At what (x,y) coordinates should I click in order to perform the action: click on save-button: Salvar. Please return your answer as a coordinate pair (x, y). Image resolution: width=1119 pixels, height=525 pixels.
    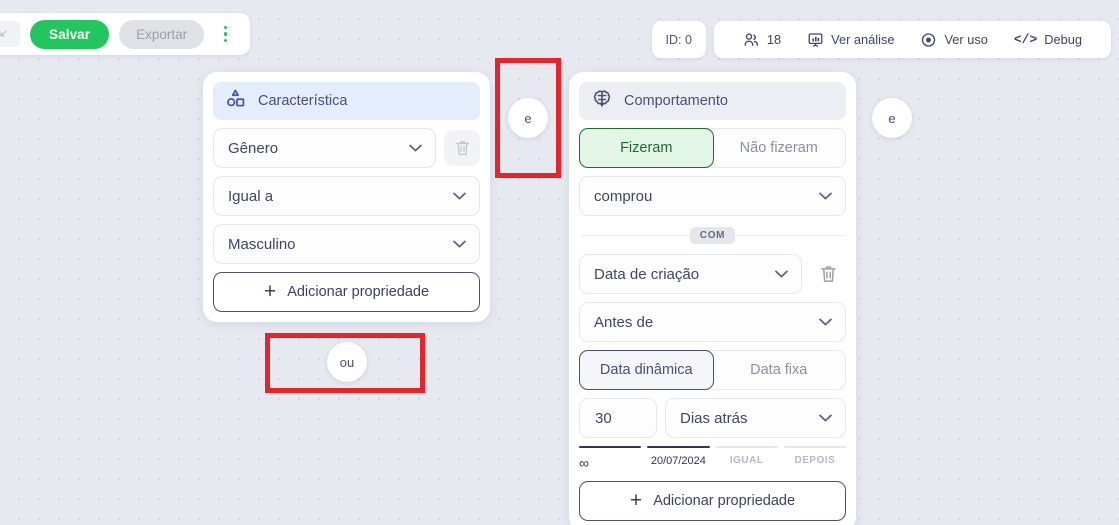
    Looking at the image, I should click on (70, 34).